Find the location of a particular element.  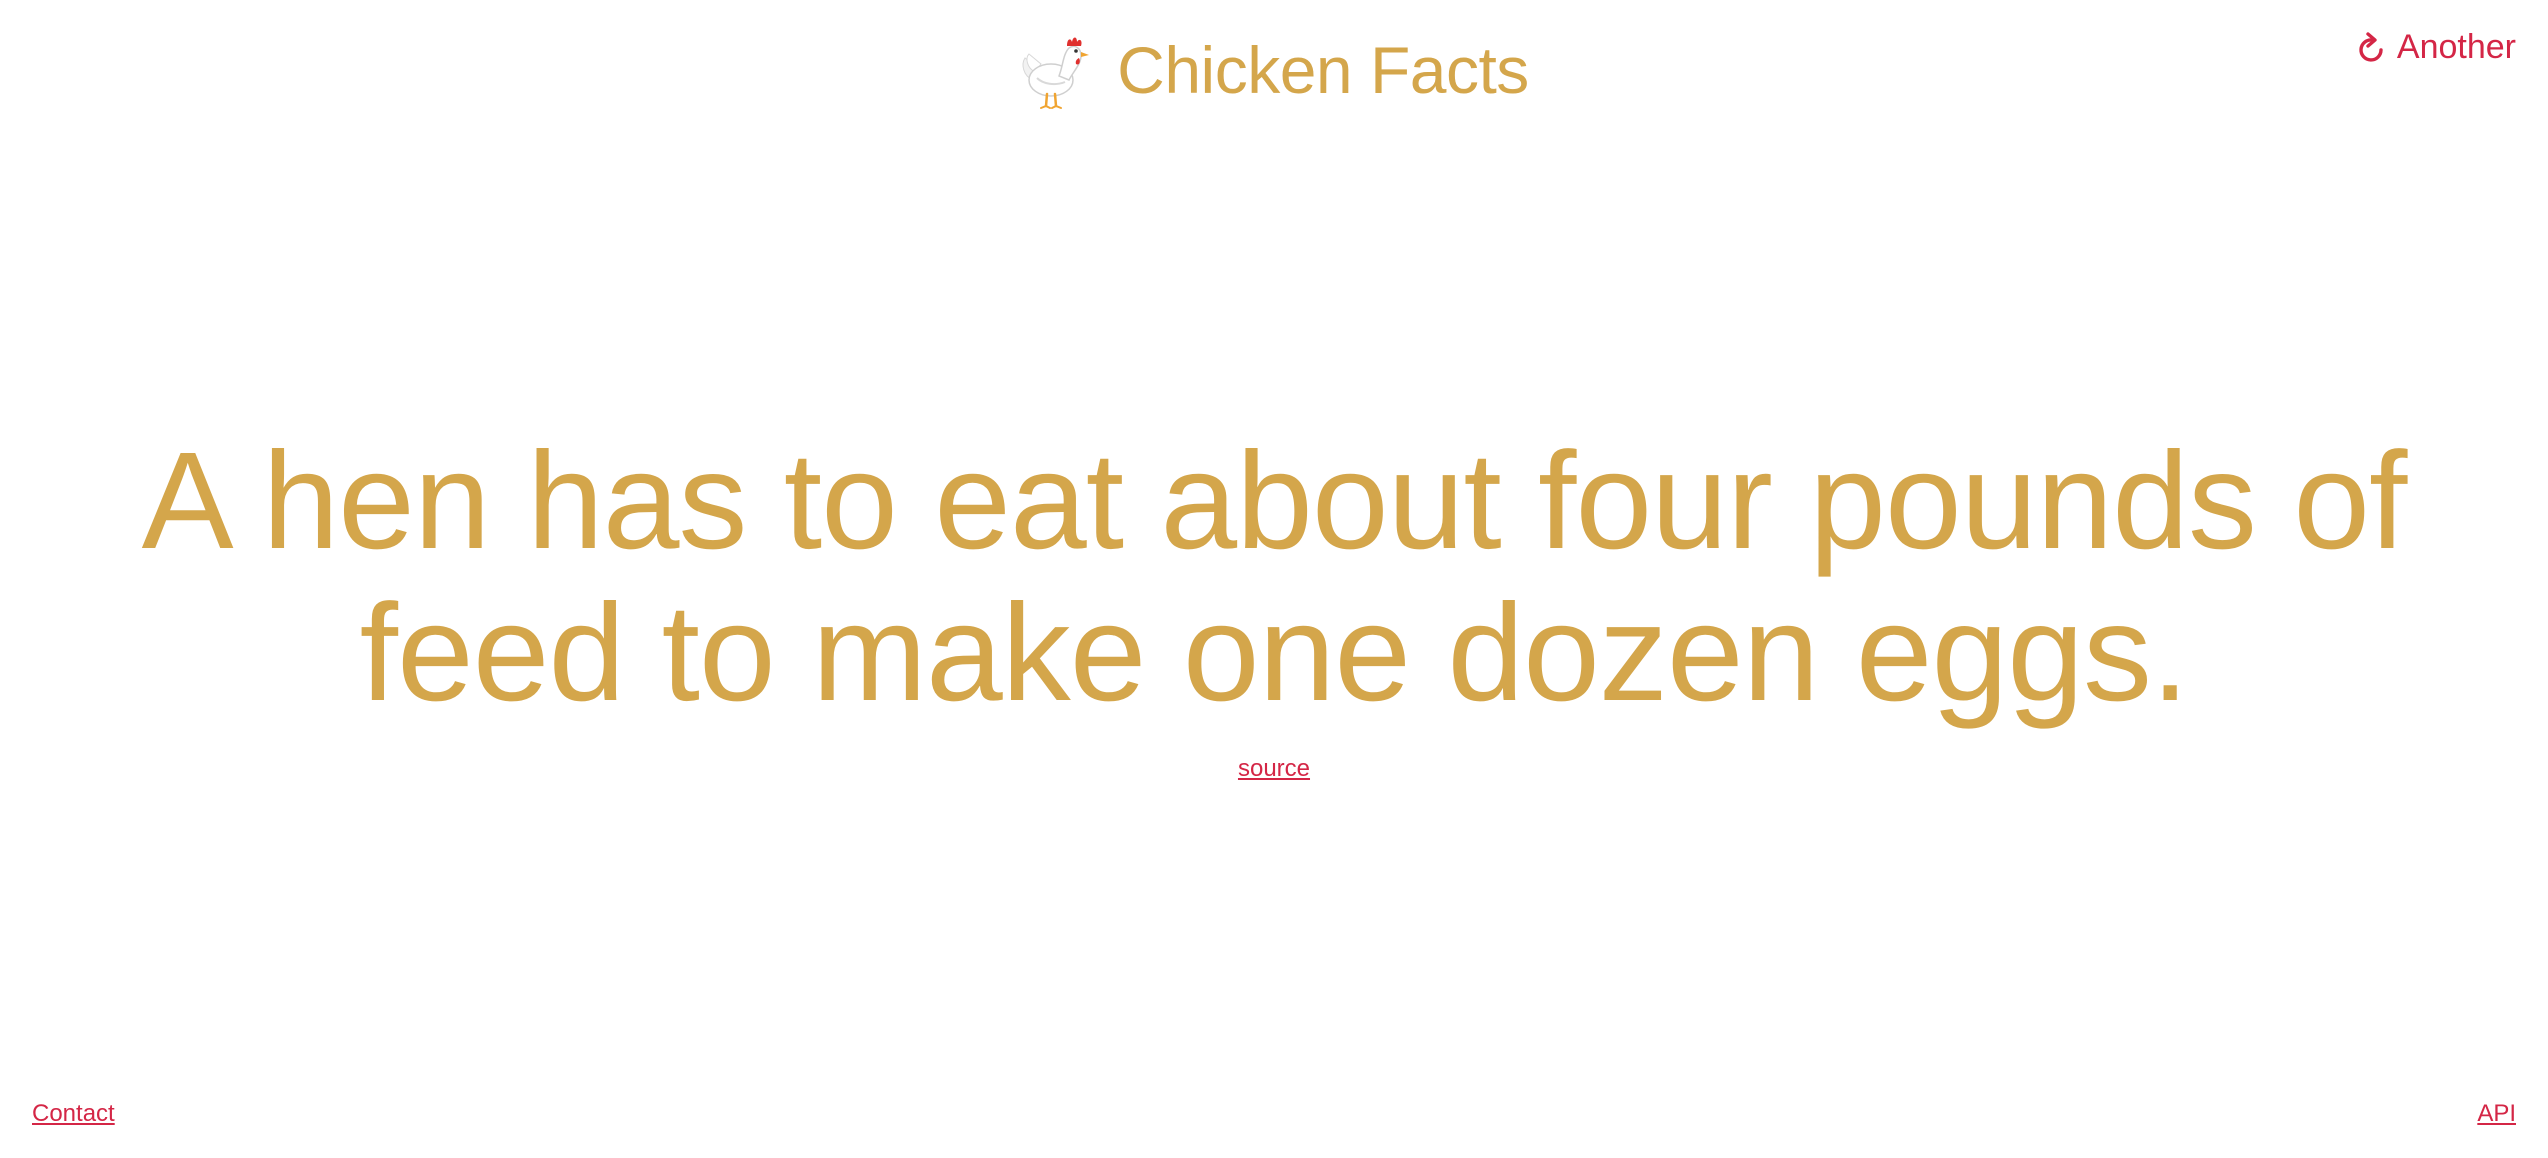

refresh-icon is located at coordinates (2371, 46).